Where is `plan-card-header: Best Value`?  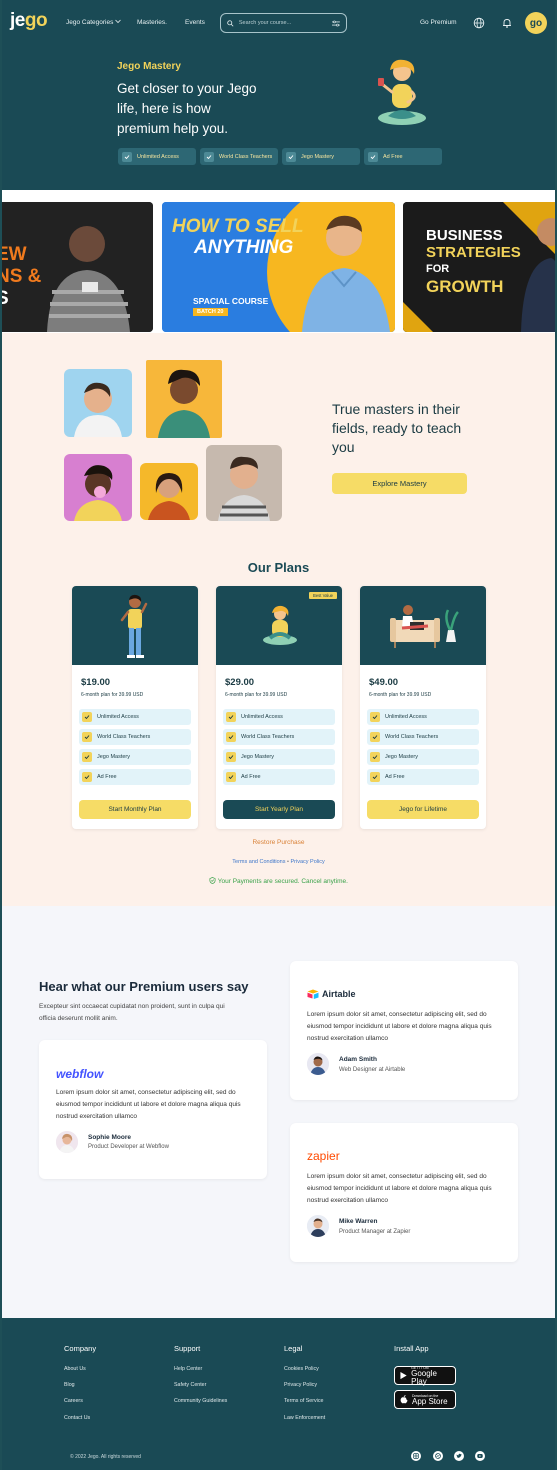 plan-card-header: Best Value is located at coordinates (279, 625).